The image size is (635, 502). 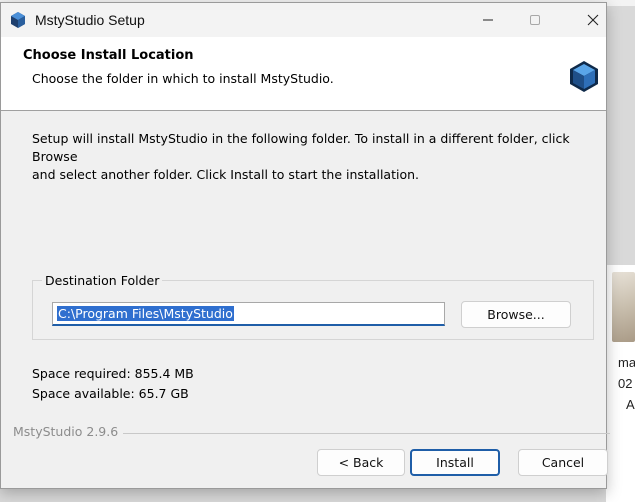 What do you see at coordinates (102, 280) in the screenshot?
I see `destination-folder-label: Destination Folder` at bounding box center [102, 280].